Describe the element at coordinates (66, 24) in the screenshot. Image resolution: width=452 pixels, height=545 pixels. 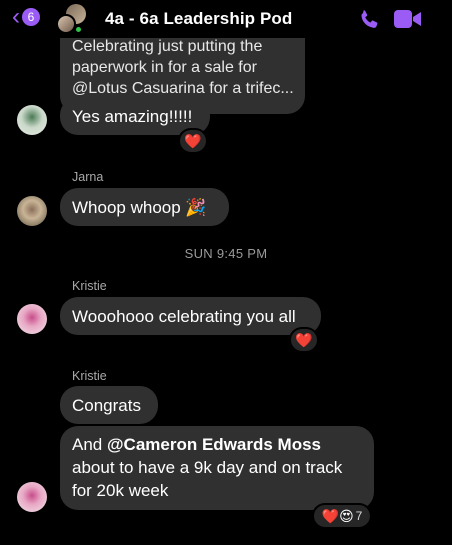
I see `avatar` at that location.